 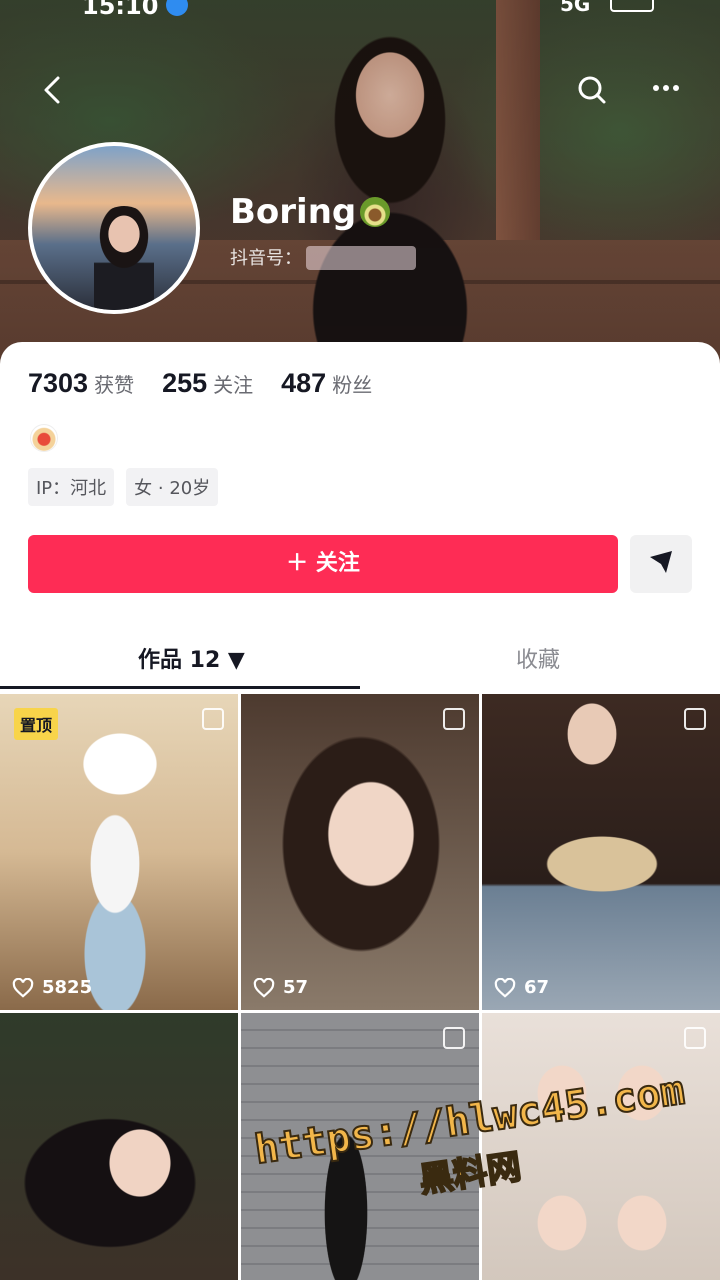 I want to click on like-count-value: 5825, so click(x=67, y=987).